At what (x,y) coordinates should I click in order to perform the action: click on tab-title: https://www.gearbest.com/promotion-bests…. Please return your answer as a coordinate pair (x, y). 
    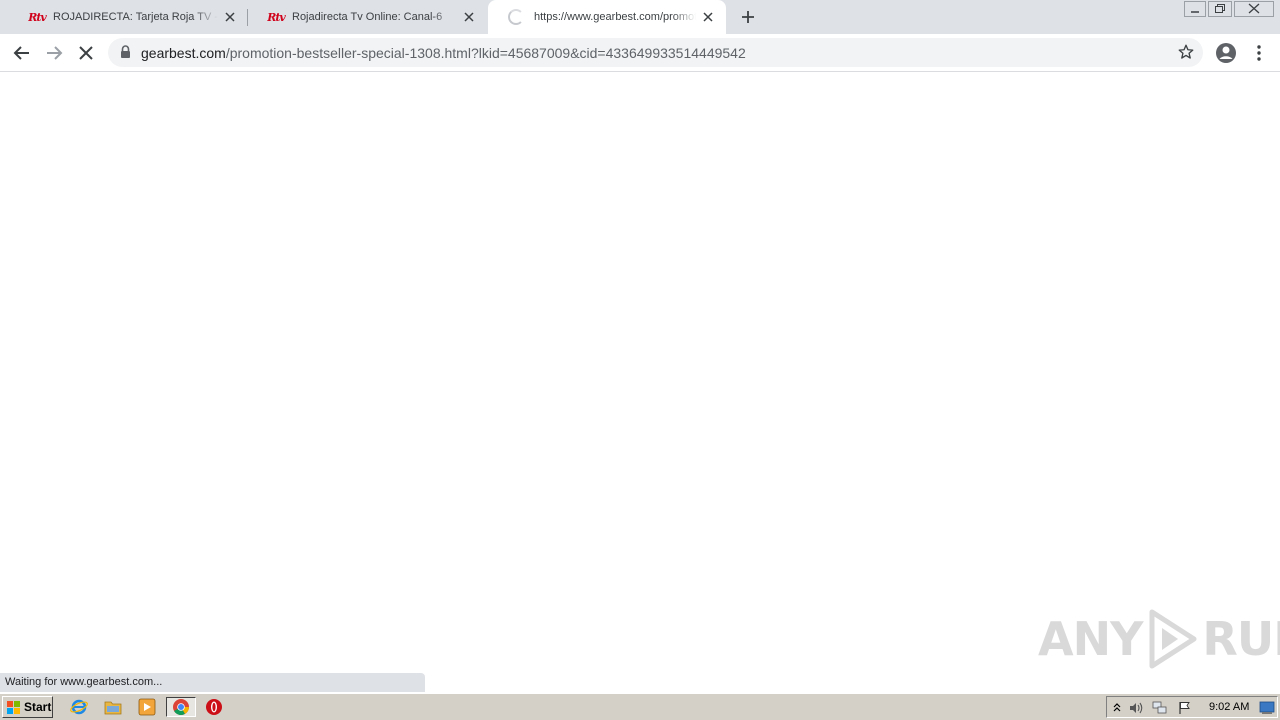
    Looking at the image, I should click on (615, 17).